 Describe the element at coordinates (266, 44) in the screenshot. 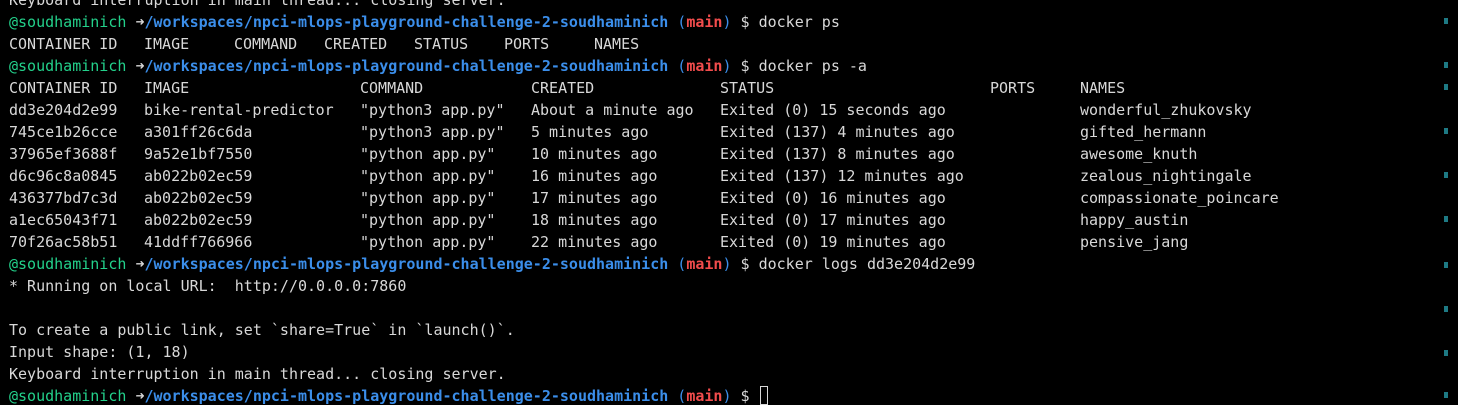

I see `ps-header-command: COMMAND` at that location.